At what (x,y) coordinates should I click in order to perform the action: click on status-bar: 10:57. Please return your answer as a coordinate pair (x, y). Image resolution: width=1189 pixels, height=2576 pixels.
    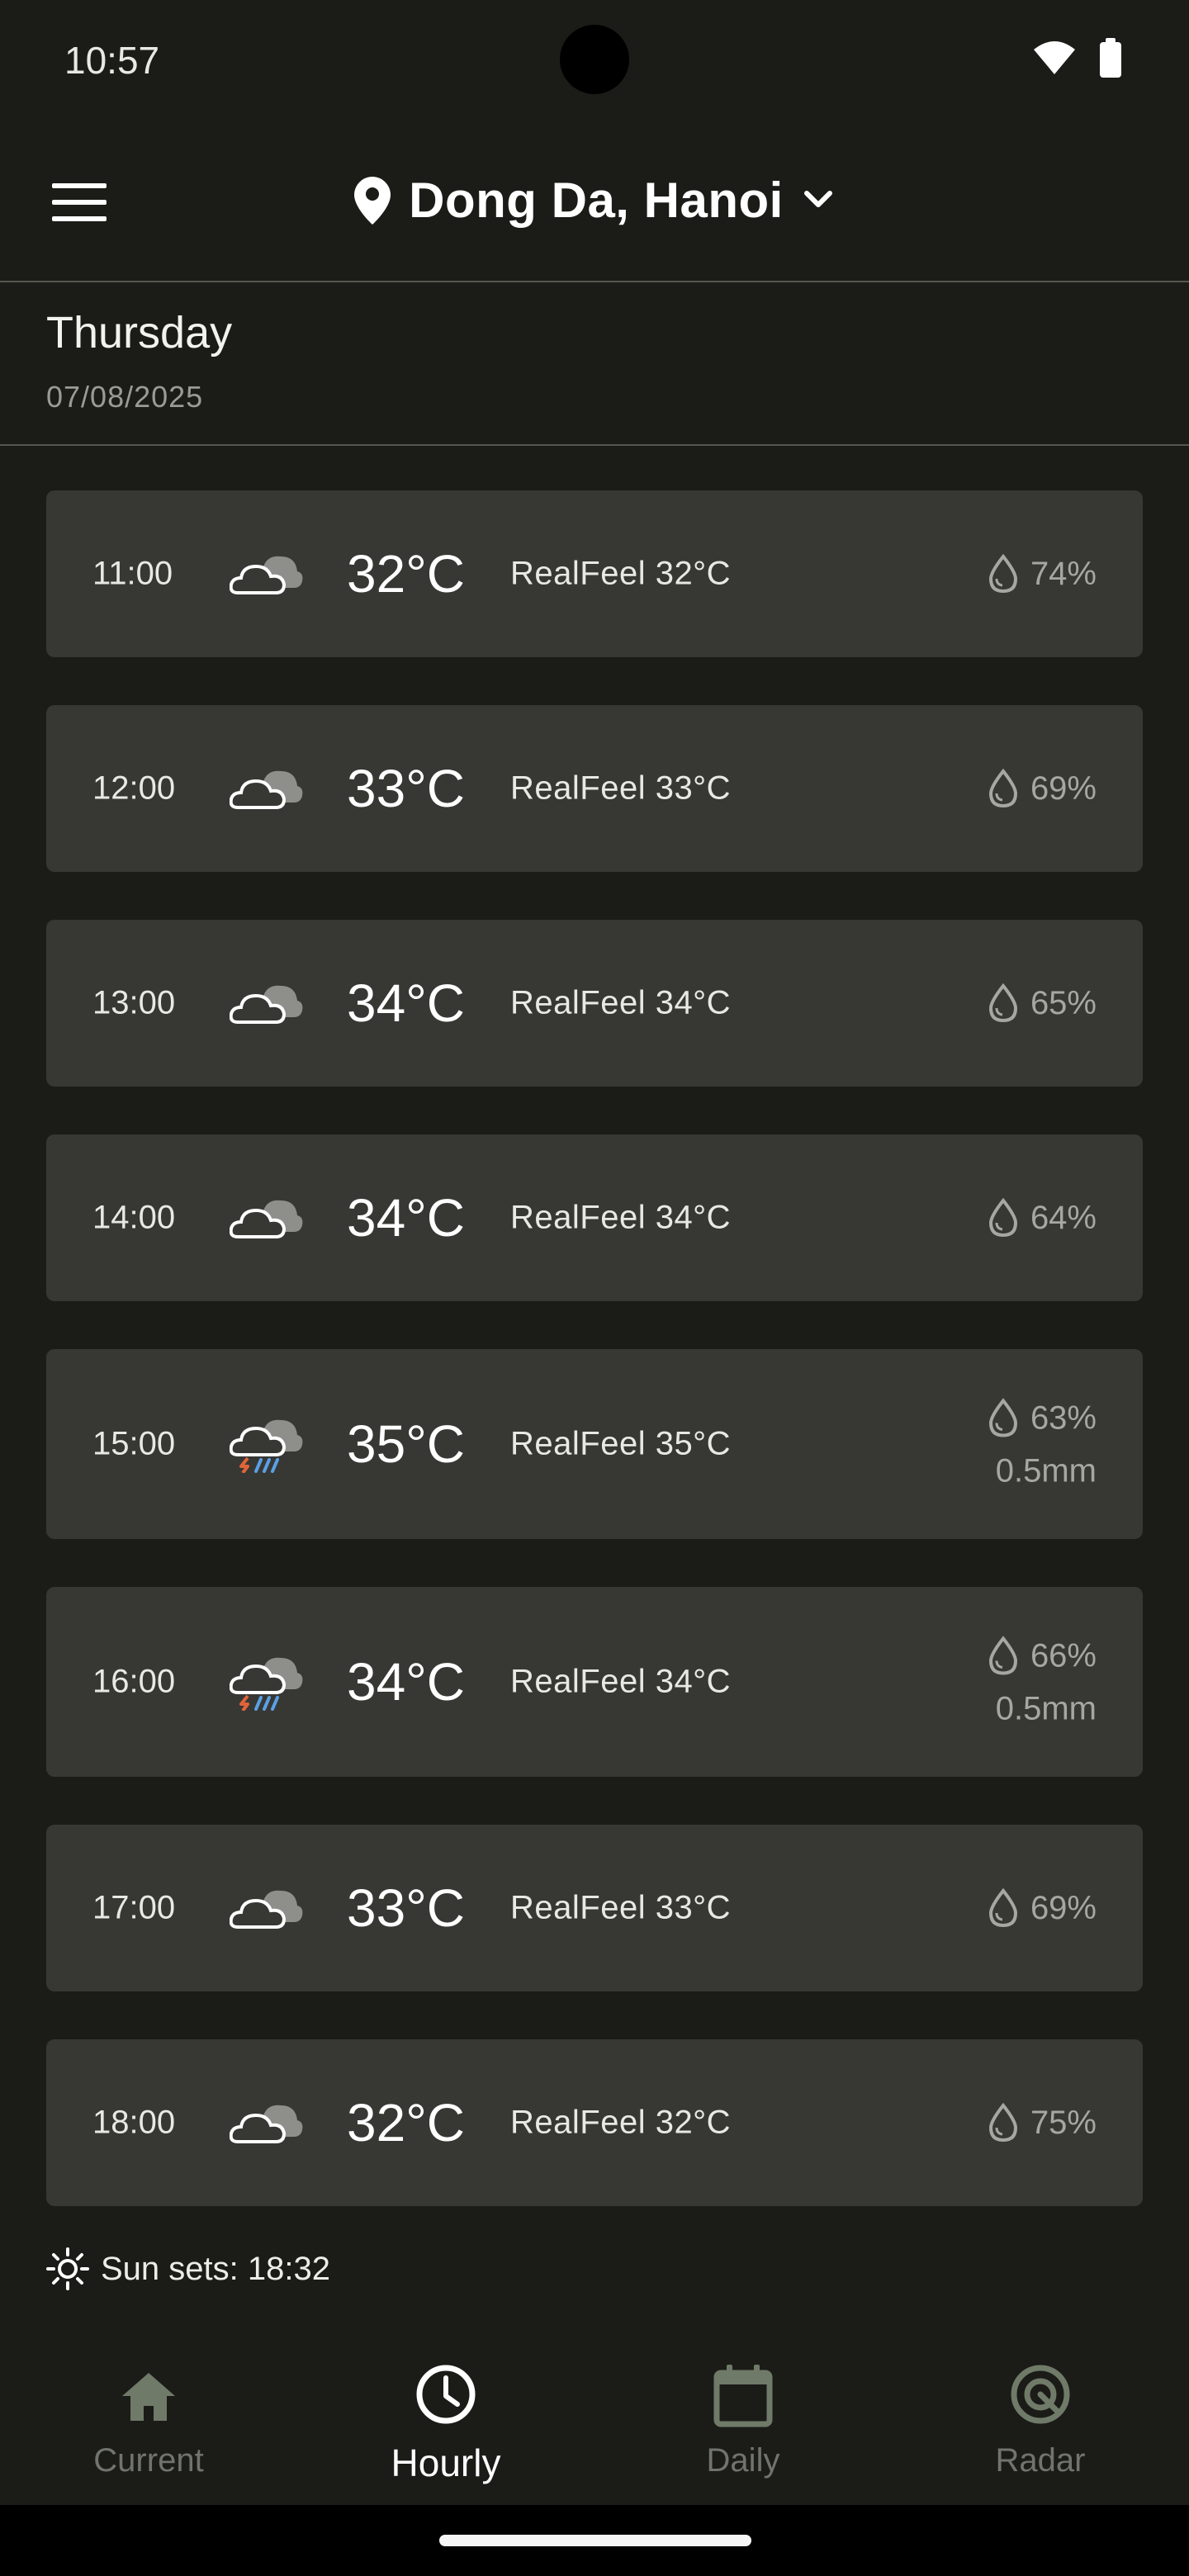
    Looking at the image, I should click on (594, 62).